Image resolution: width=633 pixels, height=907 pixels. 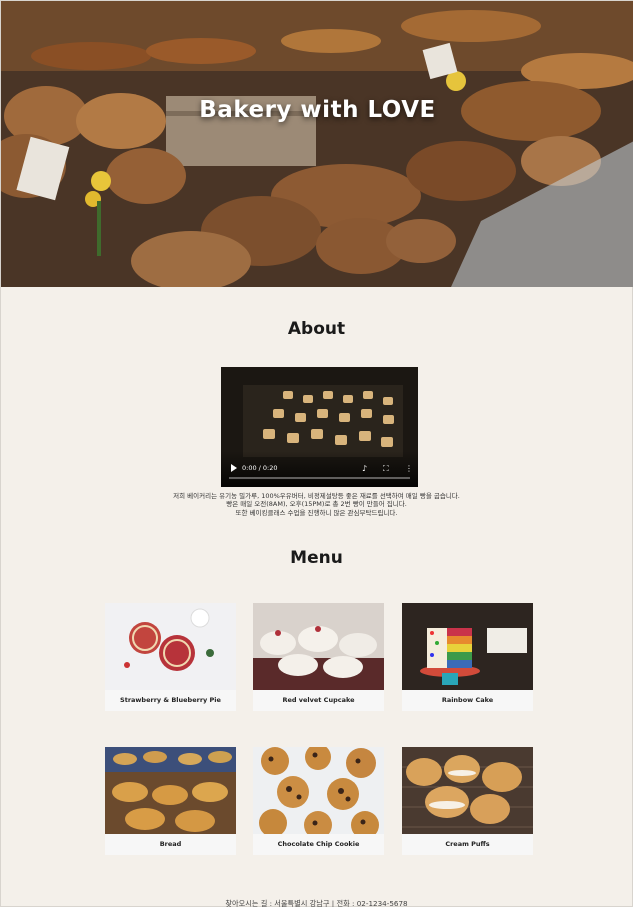 What do you see at coordinates (316, 558) in the screenshot?
I see `menu-heading: Menu` at bounding box center [316, 558].